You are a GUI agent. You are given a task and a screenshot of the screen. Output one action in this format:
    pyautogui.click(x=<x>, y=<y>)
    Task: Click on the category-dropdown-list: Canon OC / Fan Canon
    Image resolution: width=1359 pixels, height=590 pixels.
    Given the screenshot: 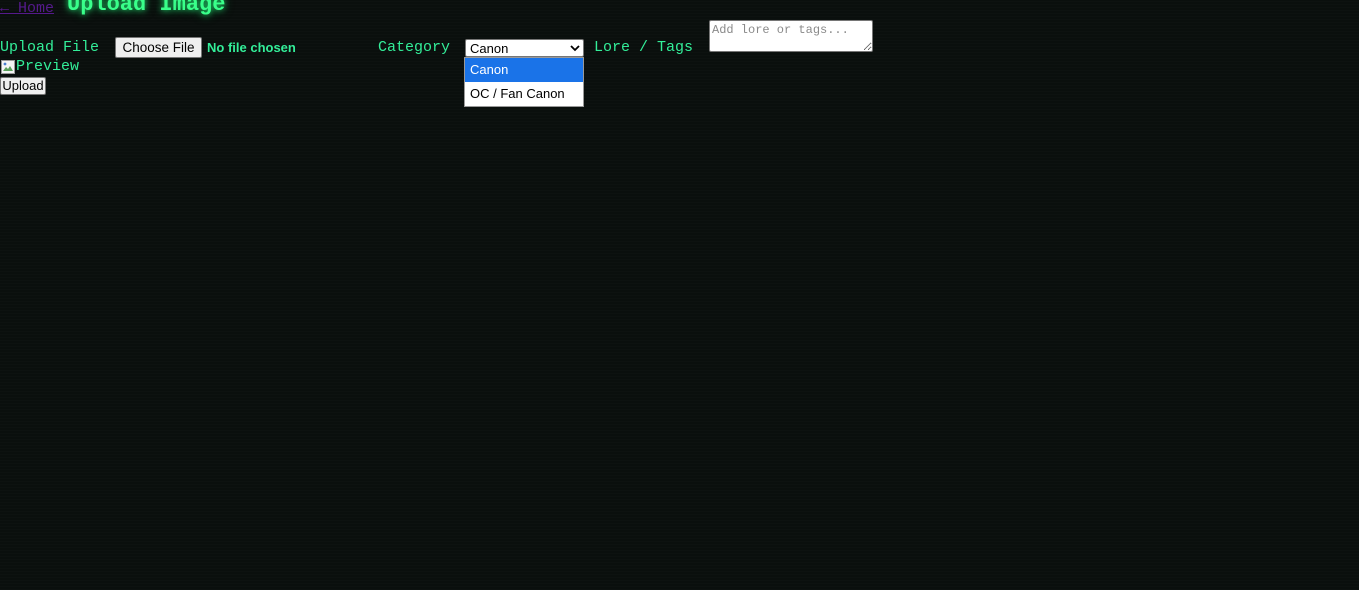 What is the action you would take?
    pyautogui.click(x=524, y=82)
    